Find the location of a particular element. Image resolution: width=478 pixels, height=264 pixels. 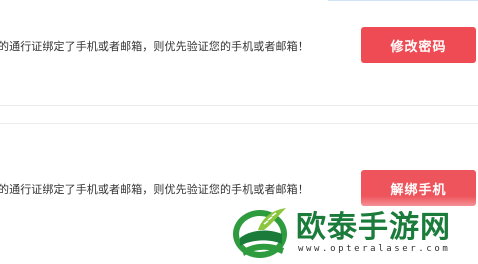

watermark: 欧泰手游网 www.opteralaser.com is located at coordinates (353, 232).